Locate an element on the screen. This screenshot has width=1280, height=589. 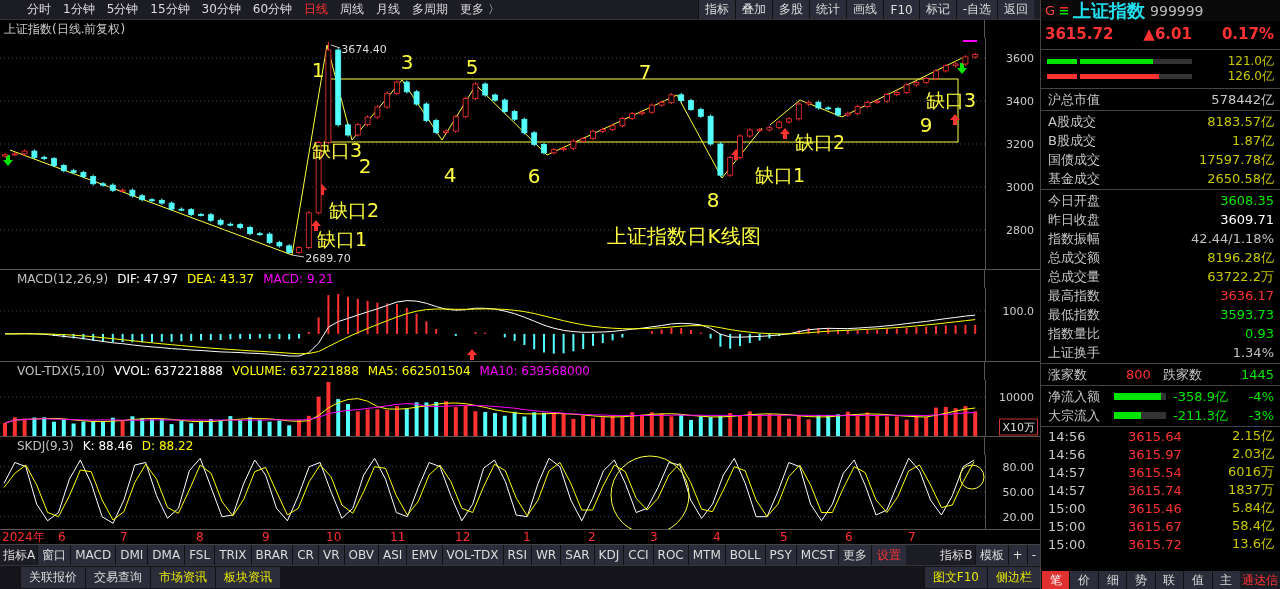
toolbar-button: -自选 is located at coordinates (976, 9).